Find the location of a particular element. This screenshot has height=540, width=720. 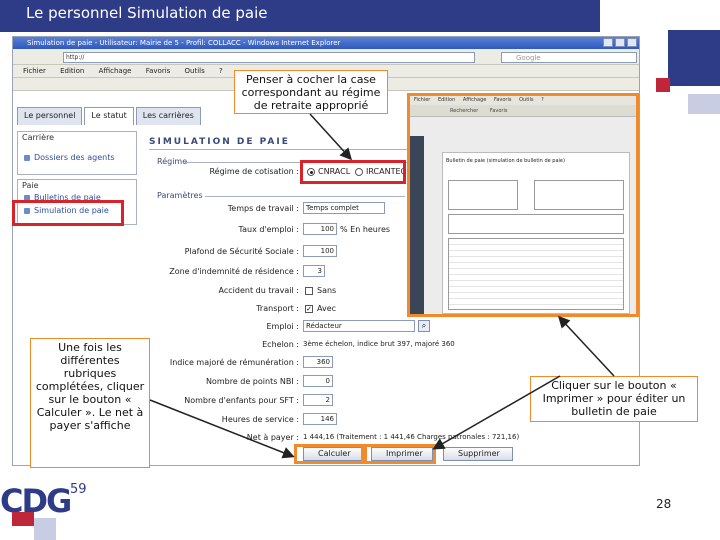

logo-square-red is located at coordinates (23, 519).